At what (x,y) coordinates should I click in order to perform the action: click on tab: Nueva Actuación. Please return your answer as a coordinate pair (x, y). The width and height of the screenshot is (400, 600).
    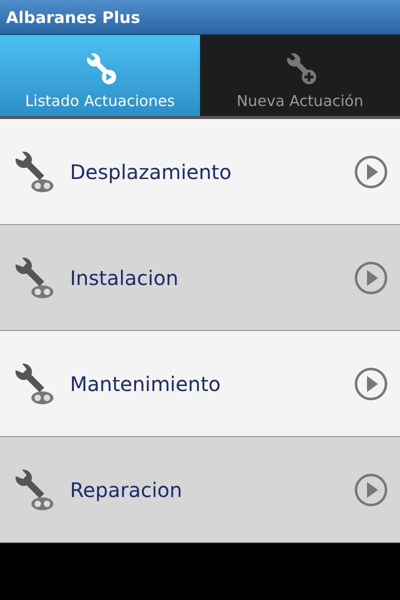
    Looking at the image, I should click on (300, 75).